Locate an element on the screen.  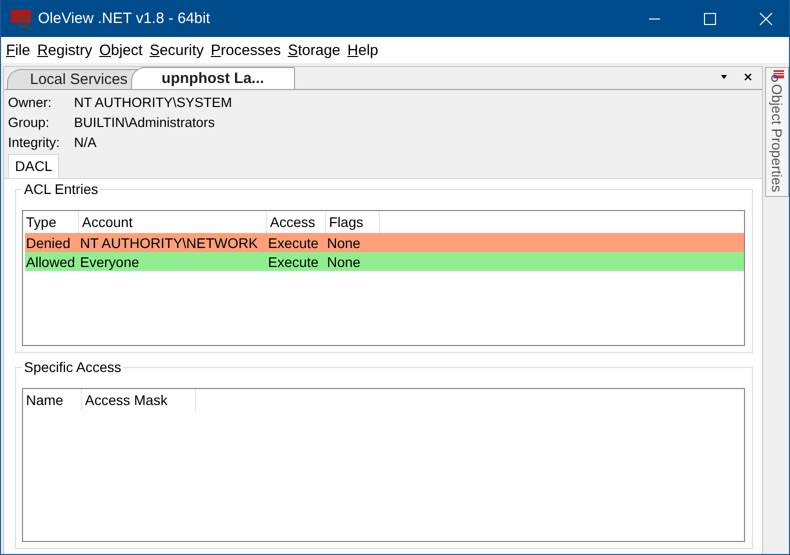
menu-item: Help is located at coordinates (362, 50).